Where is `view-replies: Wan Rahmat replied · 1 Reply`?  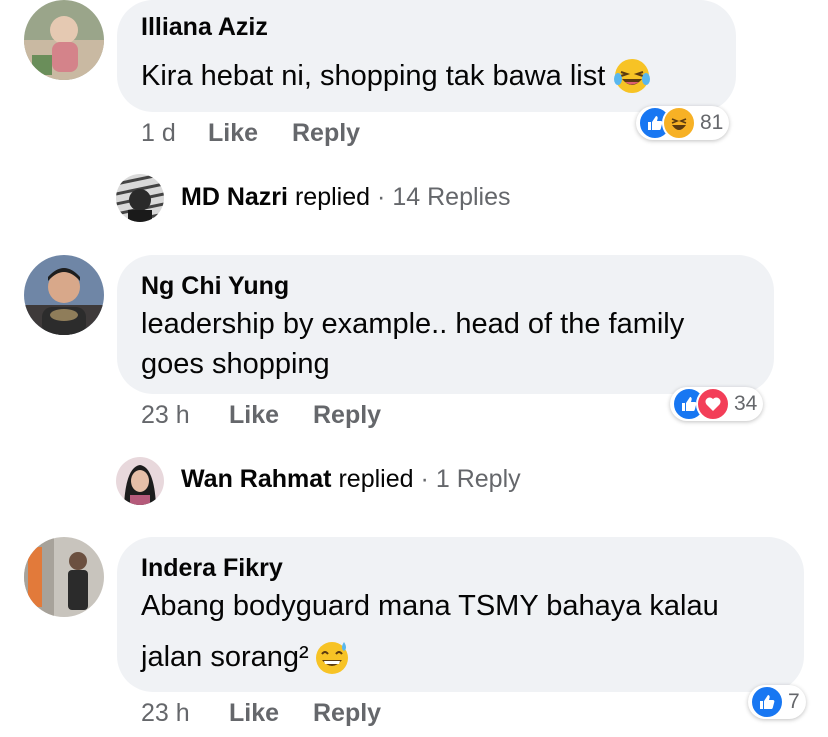
view-replies: Wan Rahmat replied · 1 Reply is located at coordinates (351, 479).